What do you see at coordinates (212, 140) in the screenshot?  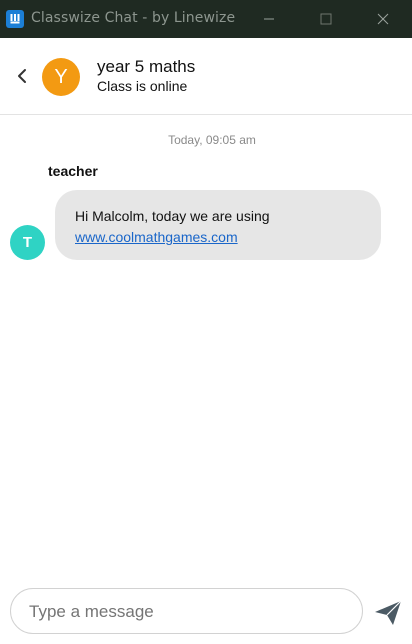 I see `message-timestamp: Today, 09:05 am` at bounding box center [212, 140].